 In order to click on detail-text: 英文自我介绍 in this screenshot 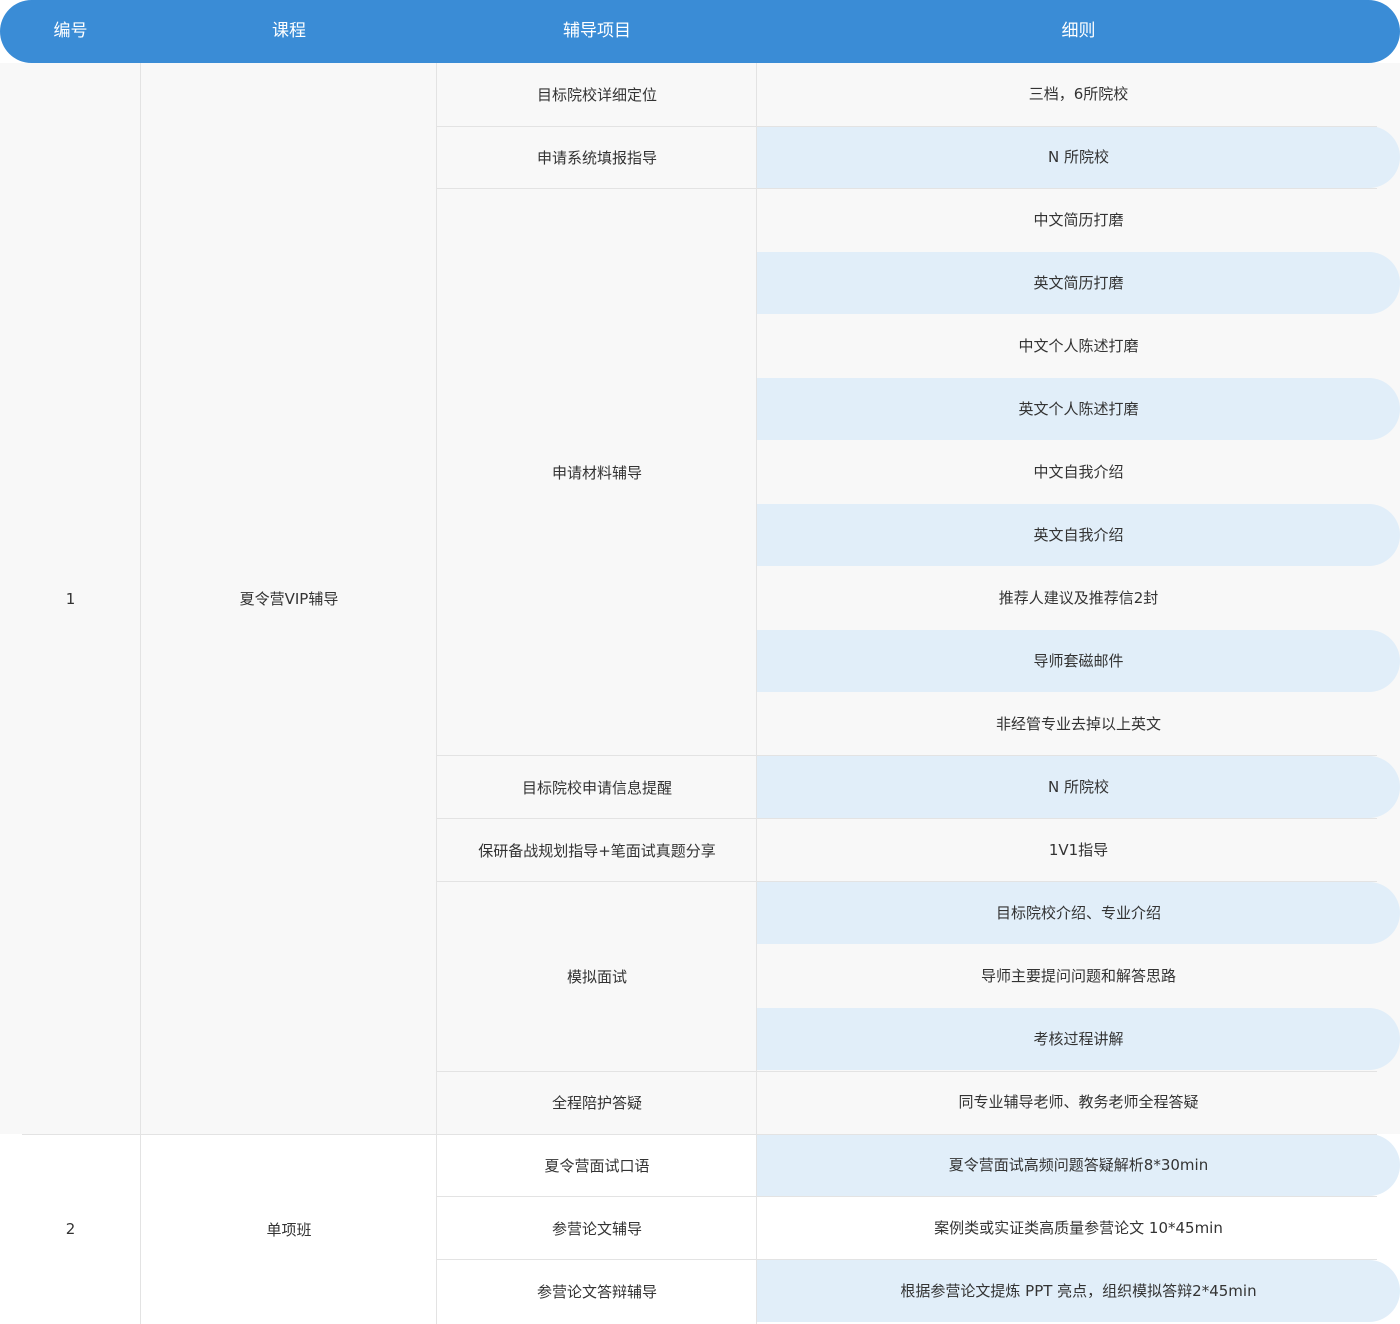, I will do `click(1078, 535)`.